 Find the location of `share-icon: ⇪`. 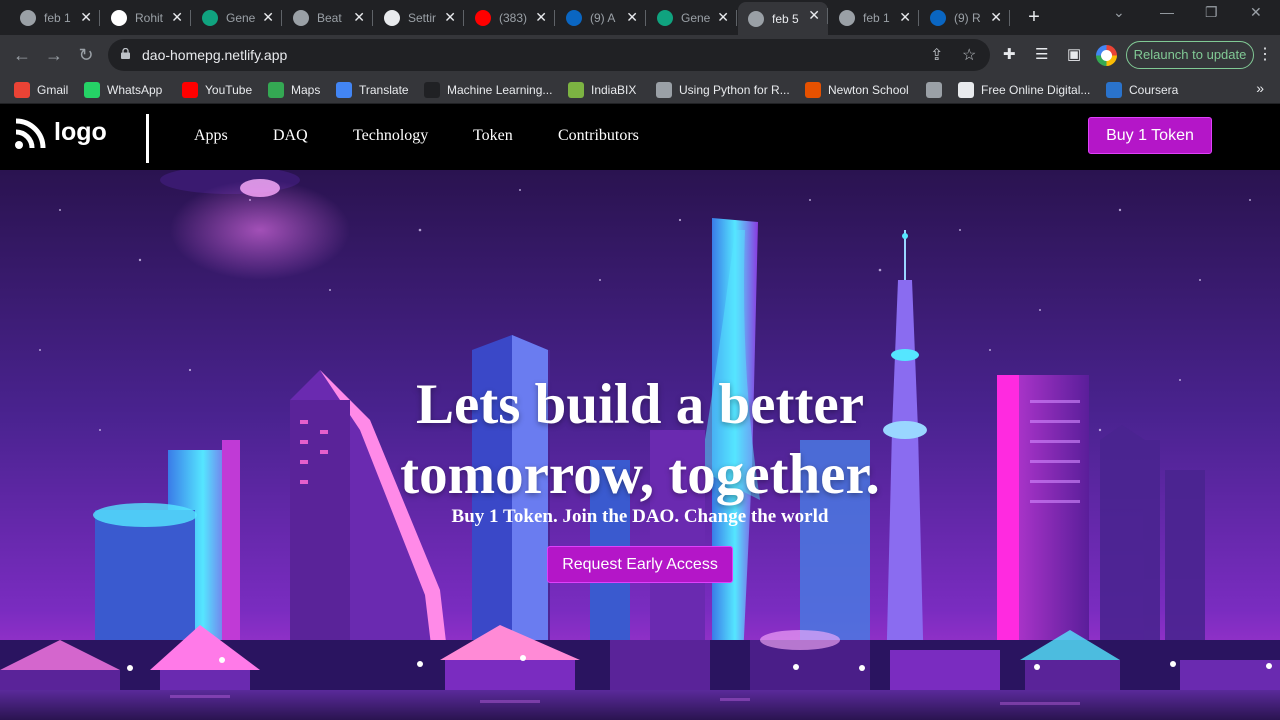

share-icon: ⇪ is located at coordinates (936, 55).